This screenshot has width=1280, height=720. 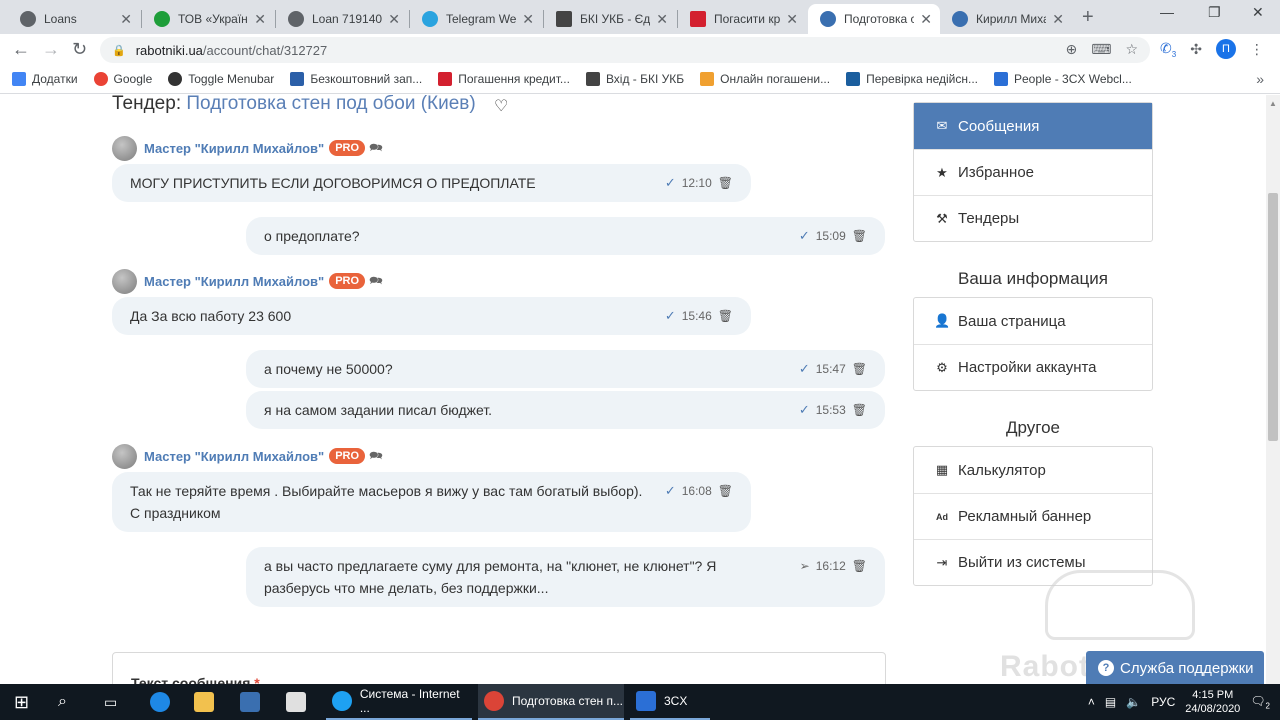 What do you see at coordinates (1168, 49) in the screenshot?
I see `phone-extension-icon: ✆3` at bounding box center [1168, 49].